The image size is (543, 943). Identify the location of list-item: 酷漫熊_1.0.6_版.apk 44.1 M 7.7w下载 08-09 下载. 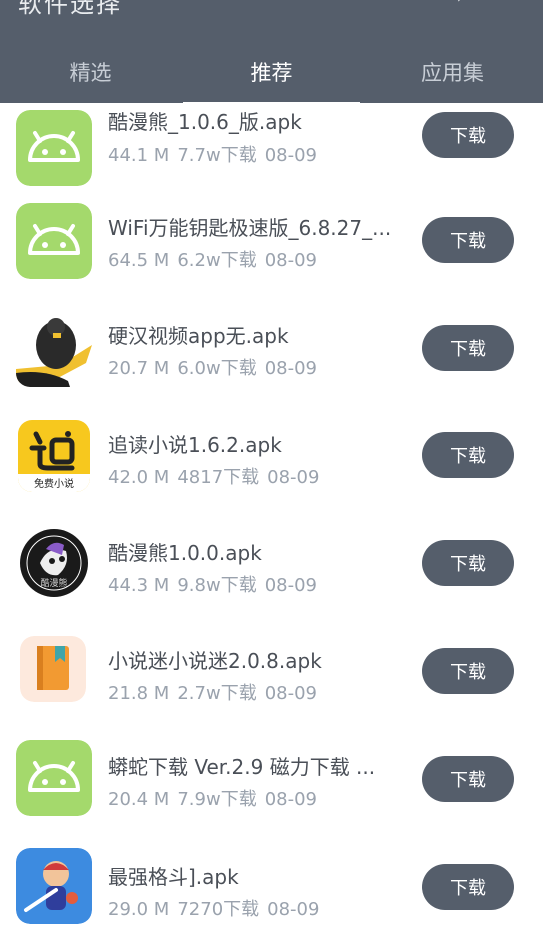
(271, 152).